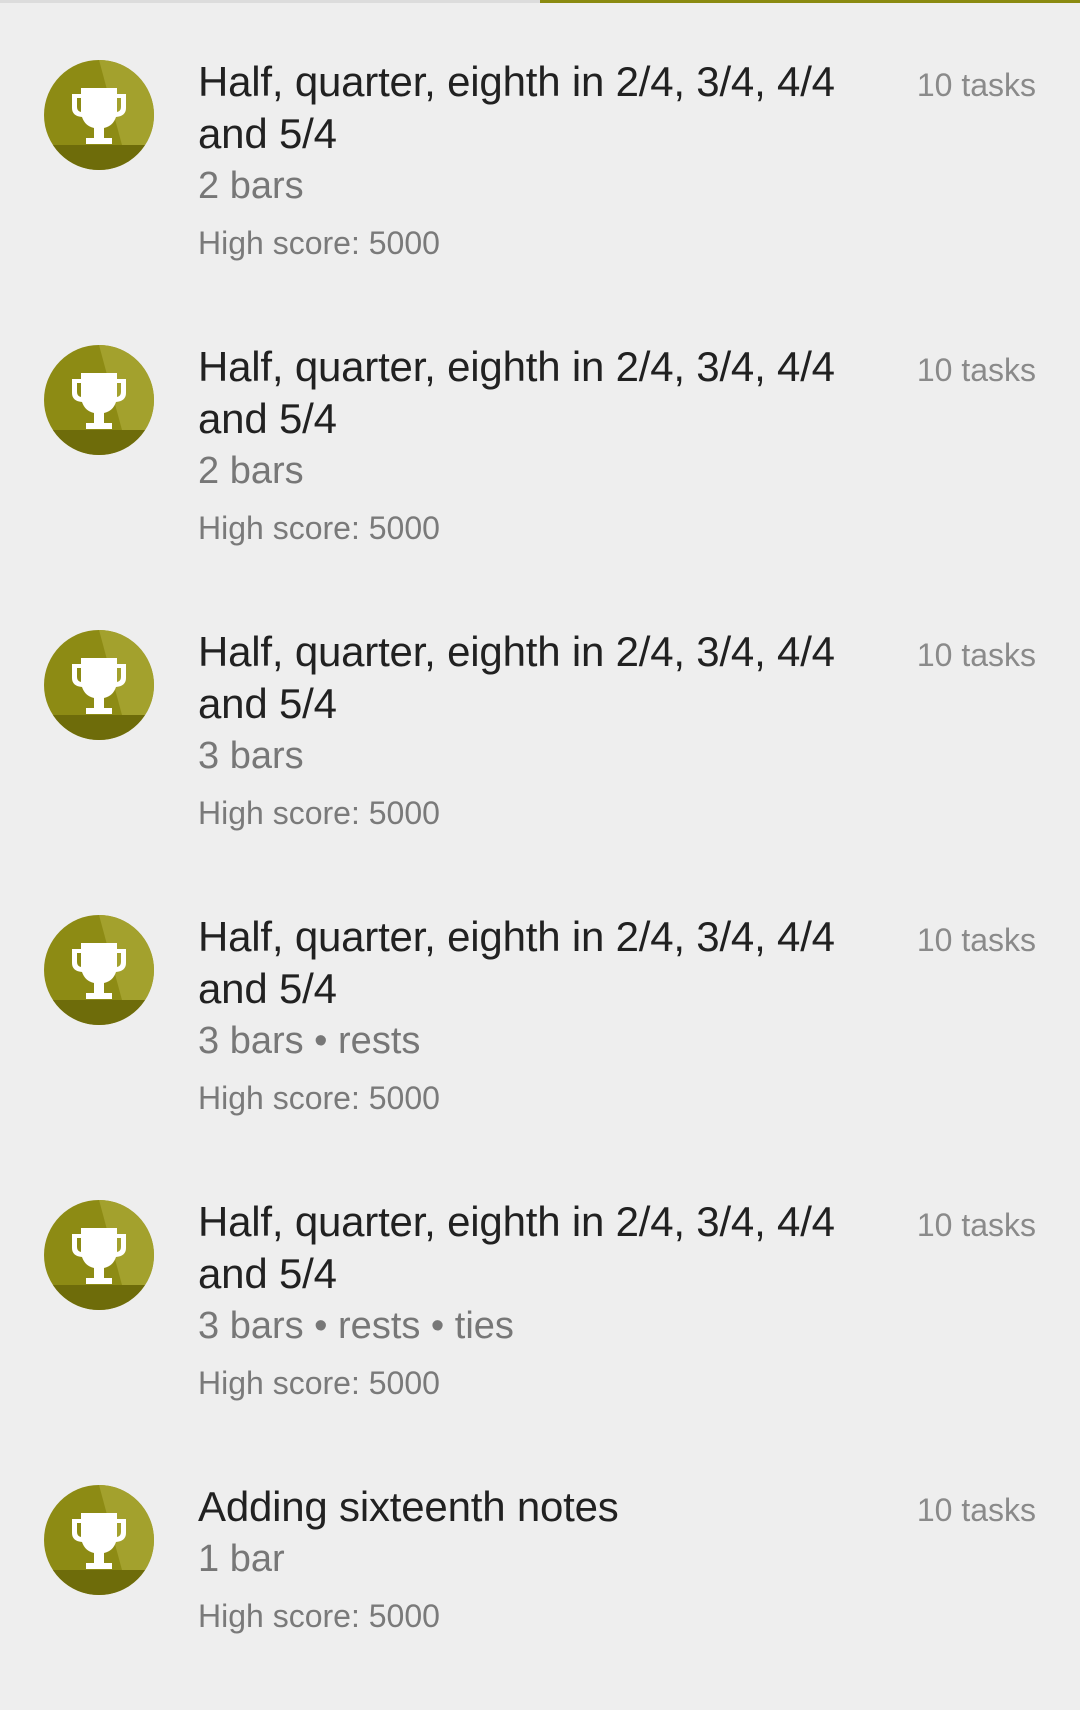  What do you see at coordinates (309, 1041) in the screenshot?
I see `lesson-subtitle: 3 bars • rests` at bounding box center [309, 1041].